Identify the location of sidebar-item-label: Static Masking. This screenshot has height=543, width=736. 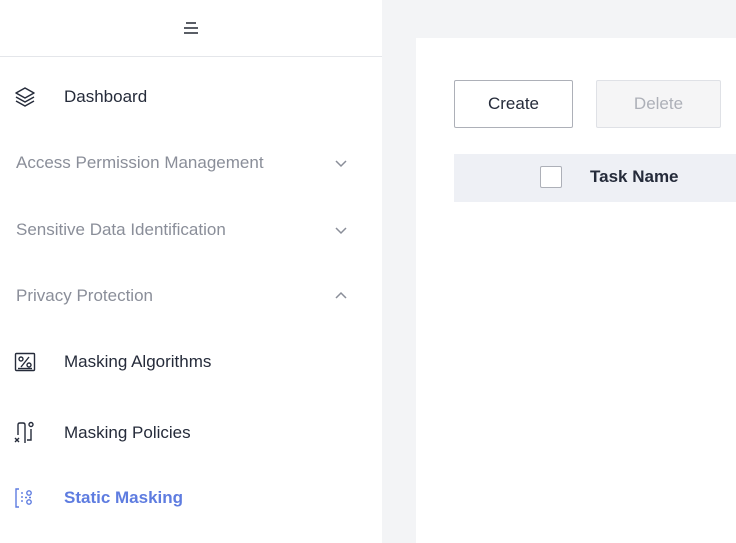
(124, 497).